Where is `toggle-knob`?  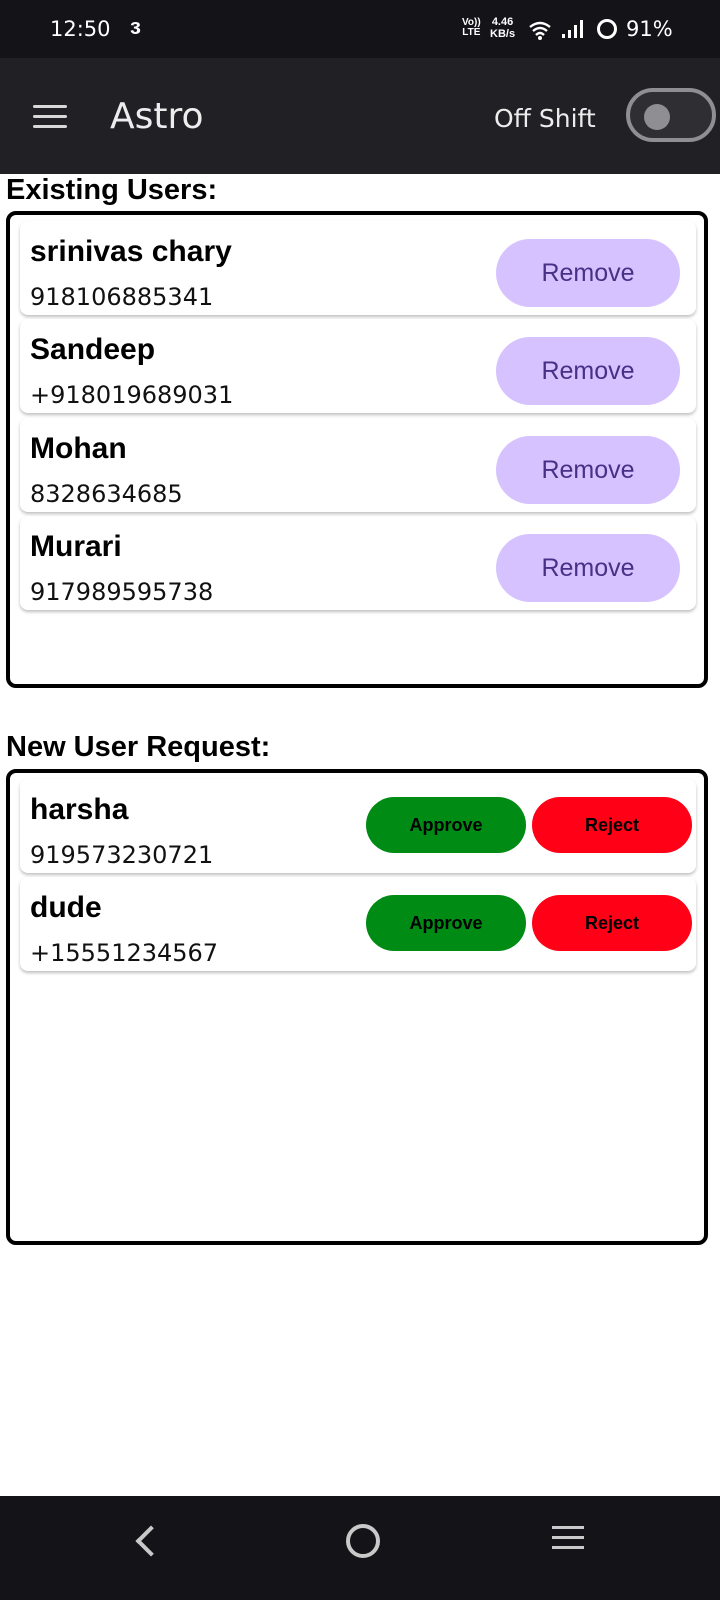 toggle-knob is located at coordinates (657, 117).